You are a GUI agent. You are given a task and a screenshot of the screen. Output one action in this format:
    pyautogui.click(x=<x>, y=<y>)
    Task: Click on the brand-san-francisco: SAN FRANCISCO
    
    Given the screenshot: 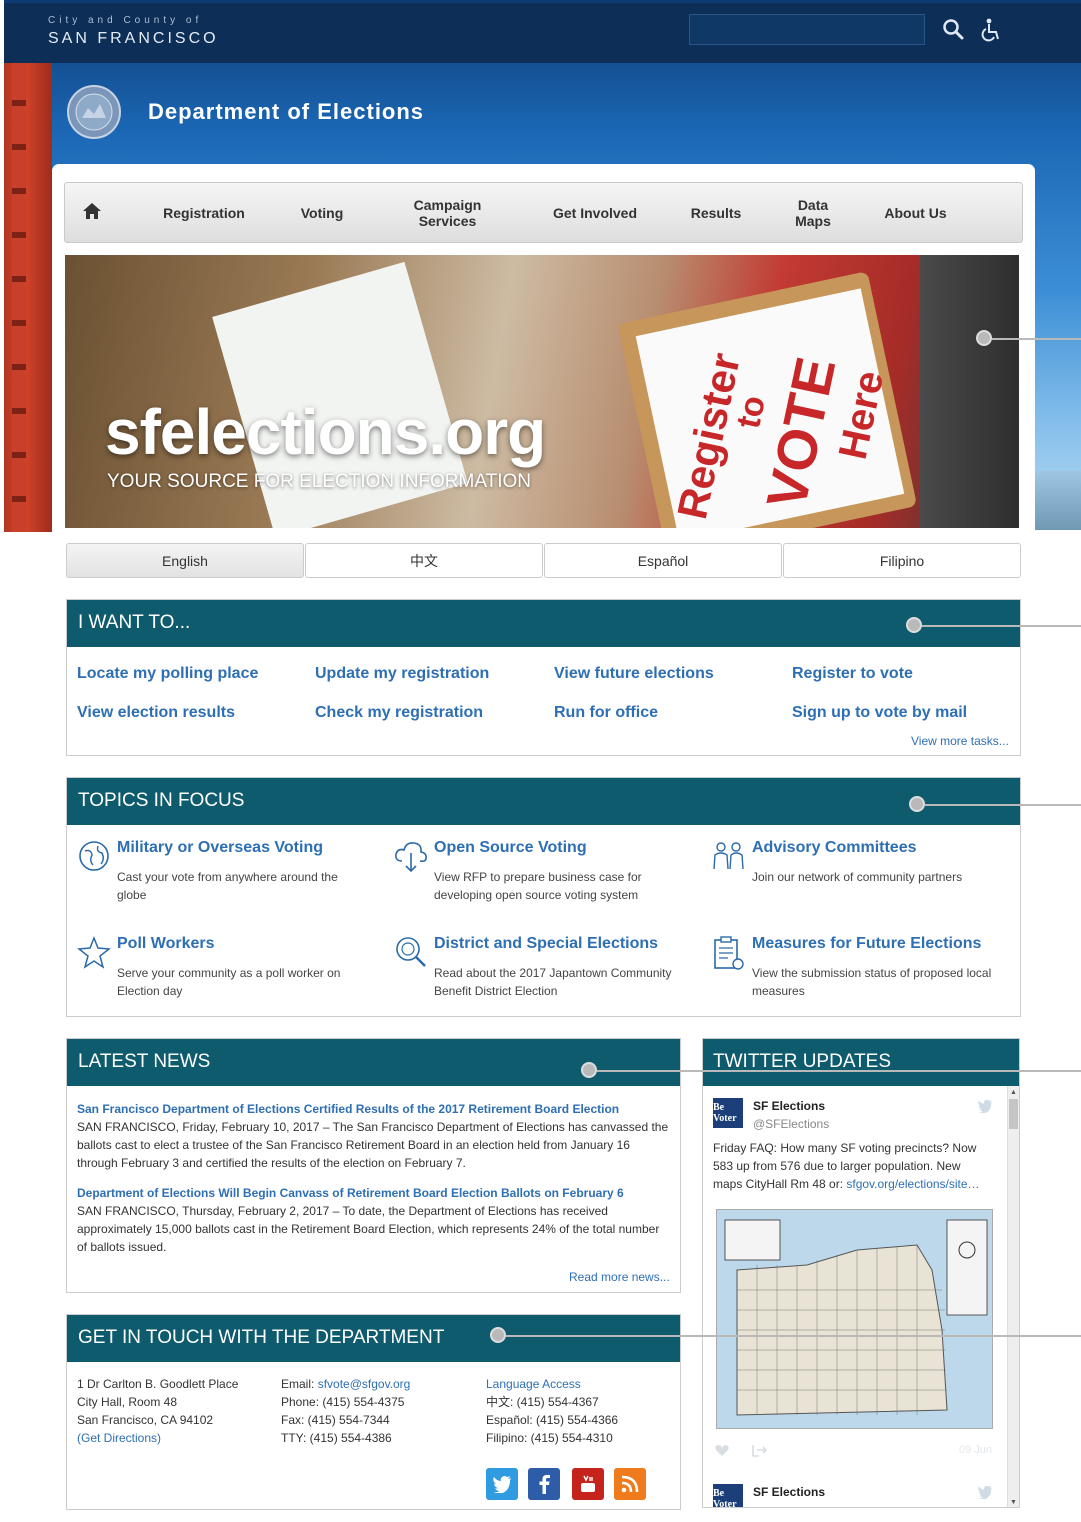 What is the action you would take?
    pyautogui.click(x=133, y=39)
    